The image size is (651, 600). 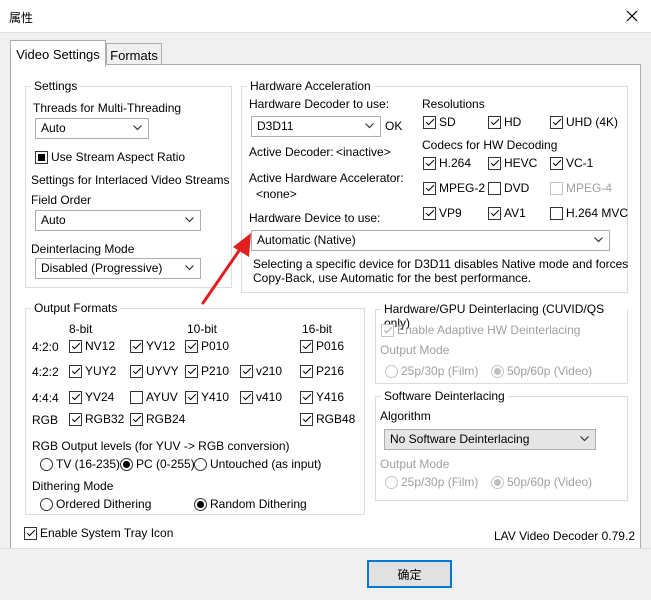 I want to click on res-uhd-checkbox: UHD (4K), so click(x=584, y=122).